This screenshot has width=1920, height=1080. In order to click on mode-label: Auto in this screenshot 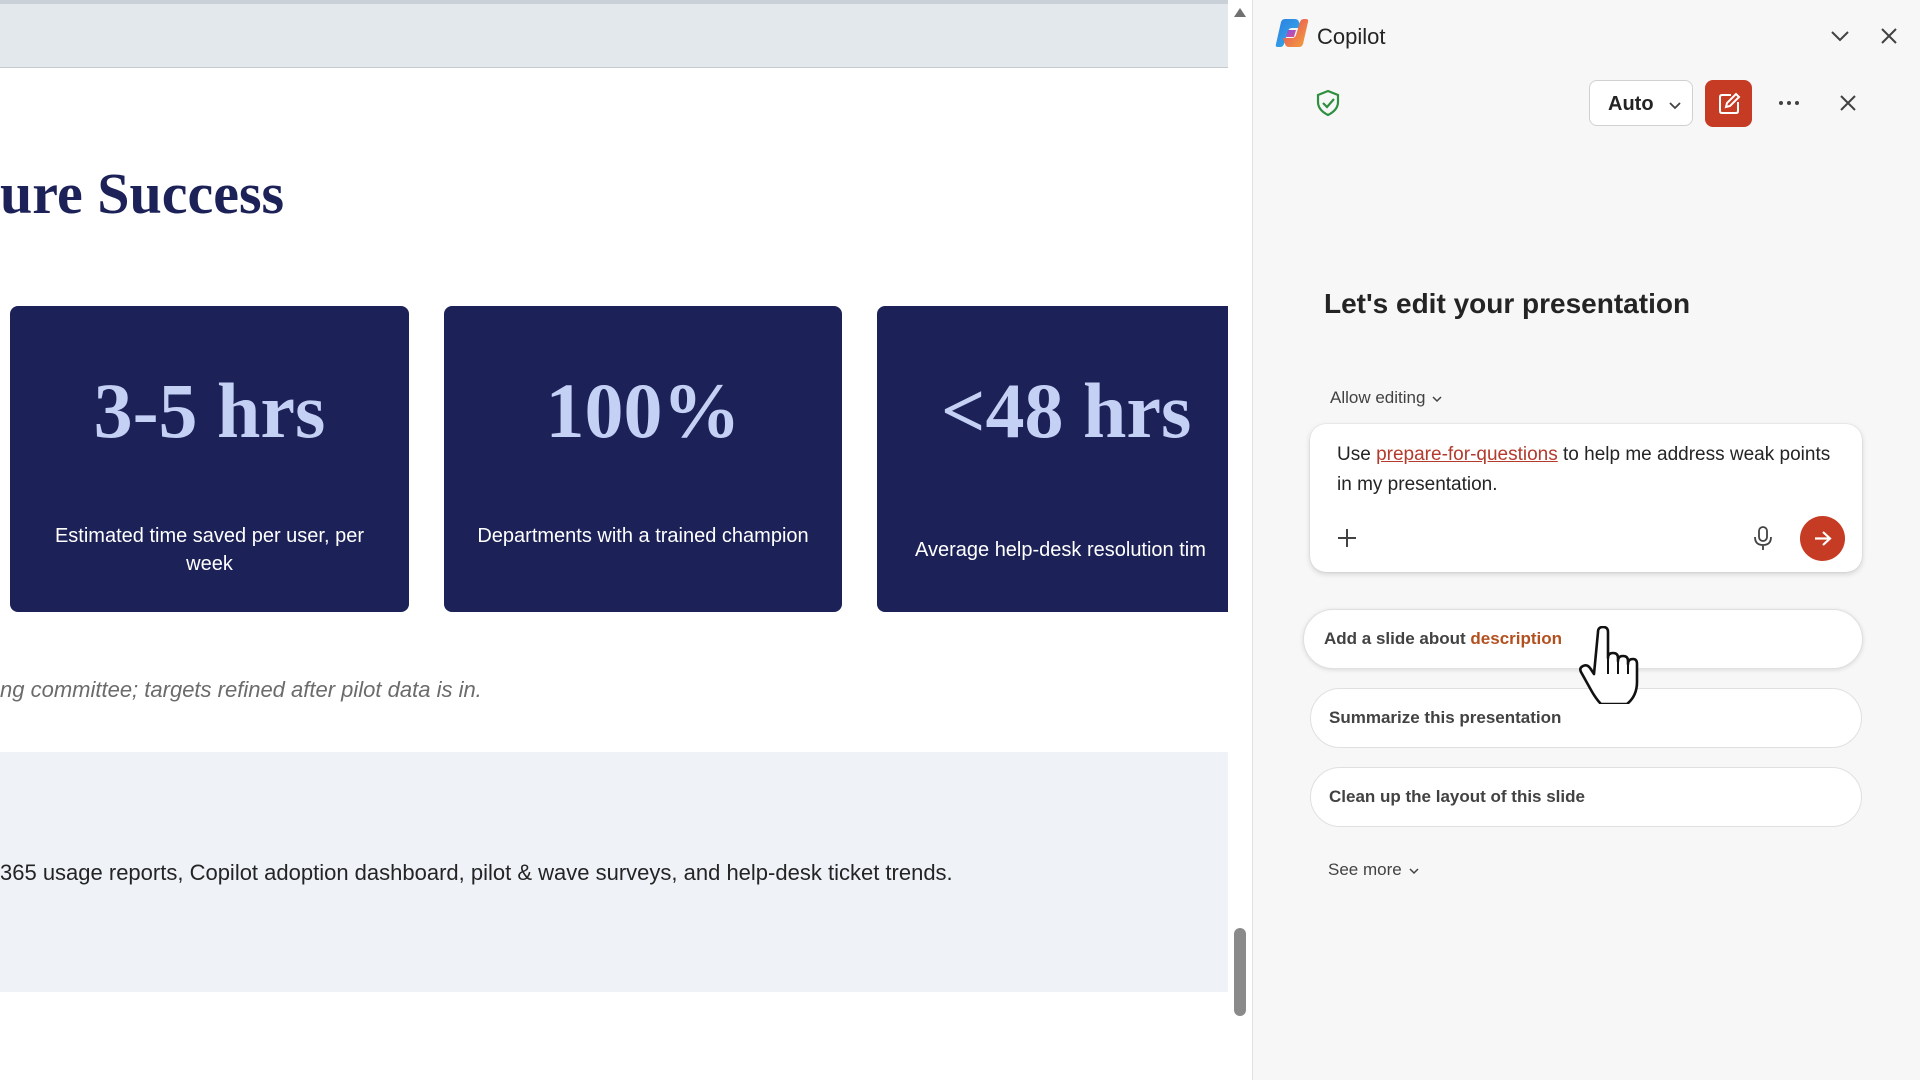, I will do `click(1631, 104)`.